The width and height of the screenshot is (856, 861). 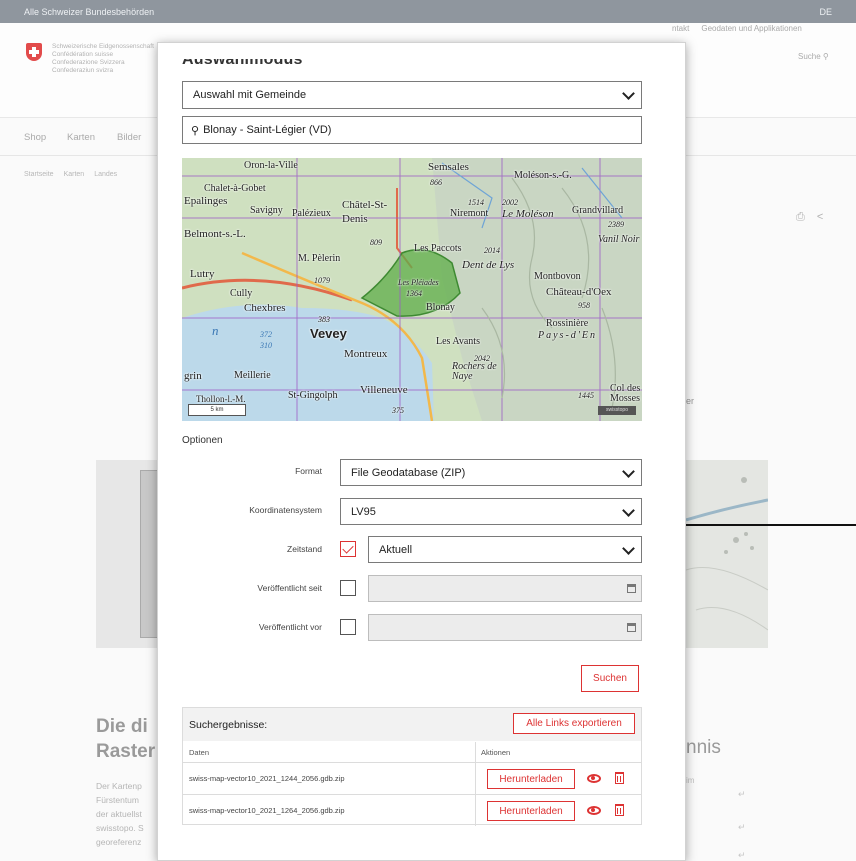 I want to click on published-since-label: Veröffentlicht seit, so click(x=289, y=588).